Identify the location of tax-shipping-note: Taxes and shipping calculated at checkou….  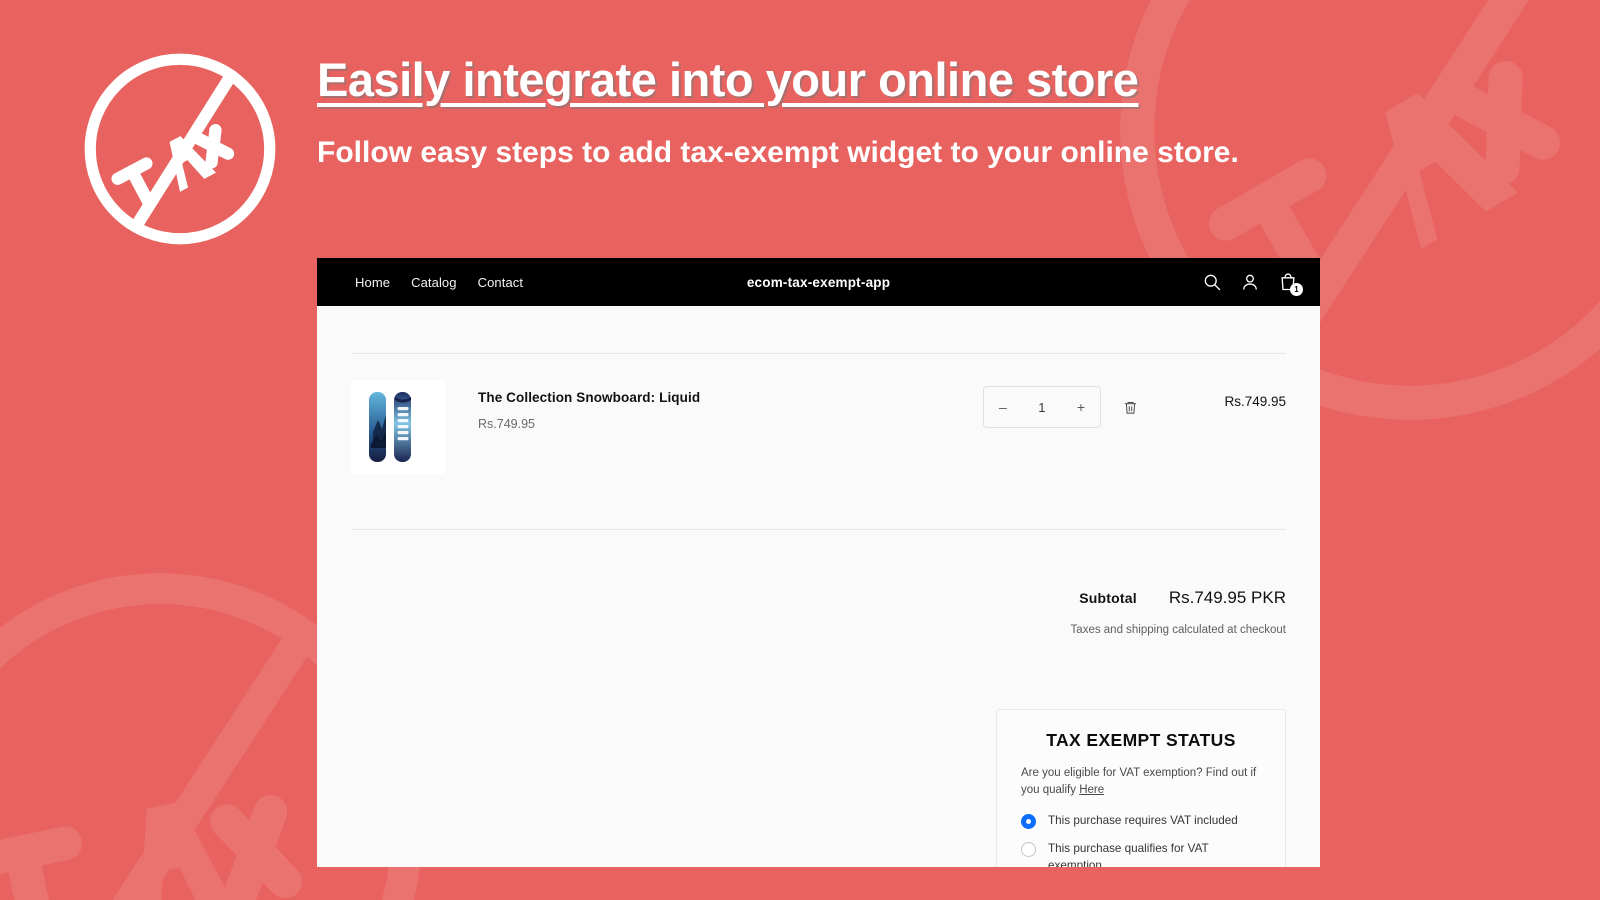
(1178, 630).